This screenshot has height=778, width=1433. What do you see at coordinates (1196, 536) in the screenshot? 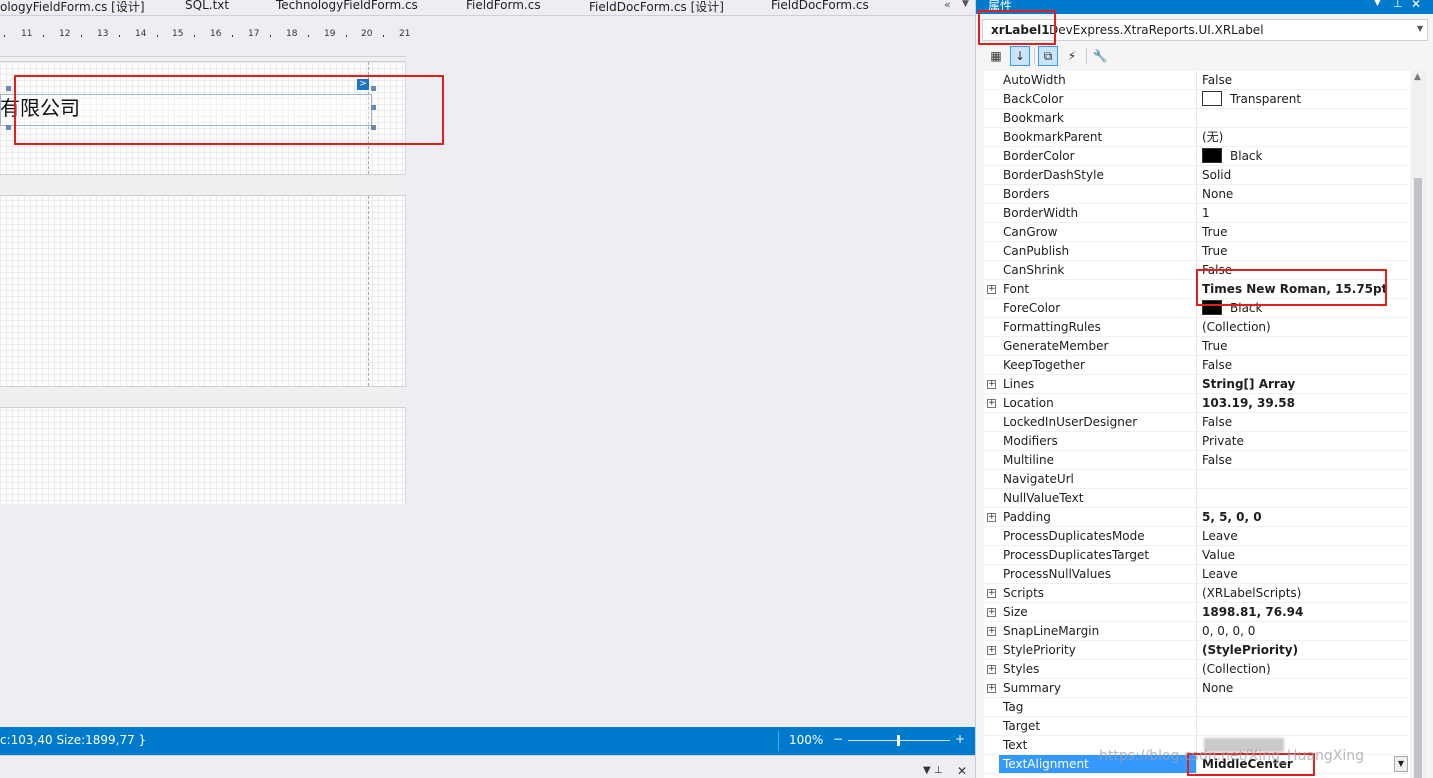
I see `property-row-processduplicatesmode: ProcessDuplicatesMode Leave` at bounding box center [1196, 536].